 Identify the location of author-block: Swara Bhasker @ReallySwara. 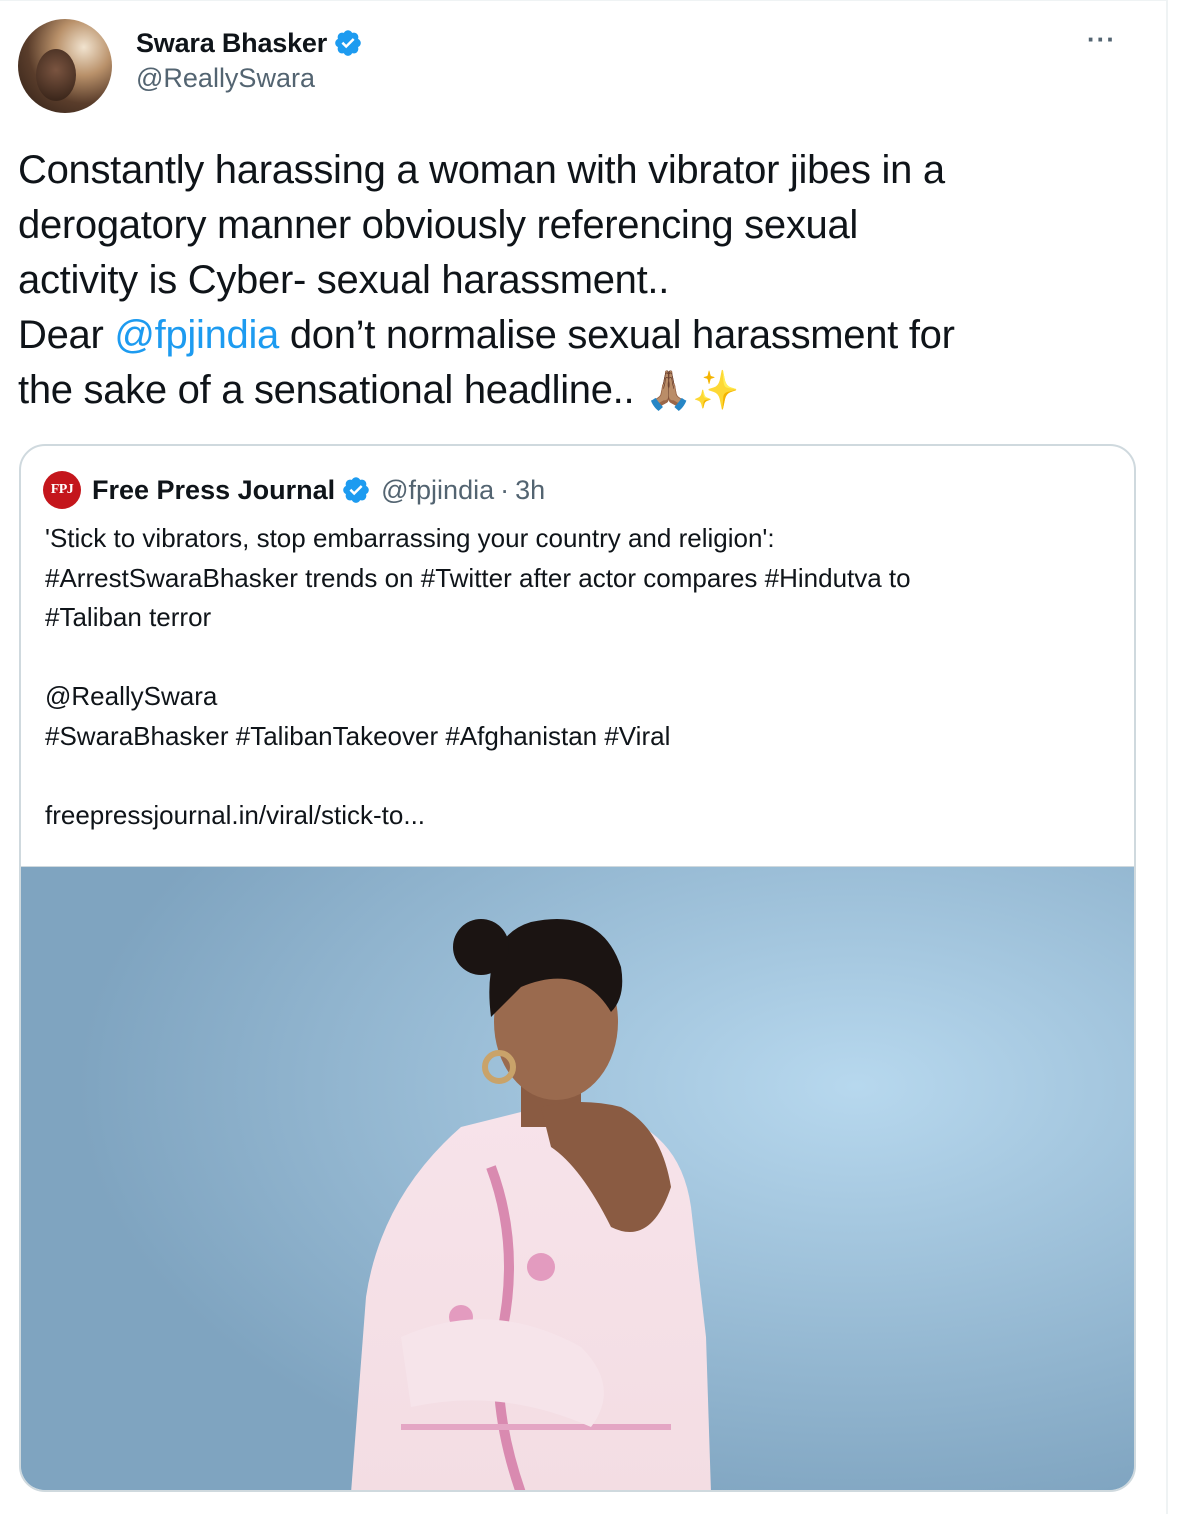
(249, 59).